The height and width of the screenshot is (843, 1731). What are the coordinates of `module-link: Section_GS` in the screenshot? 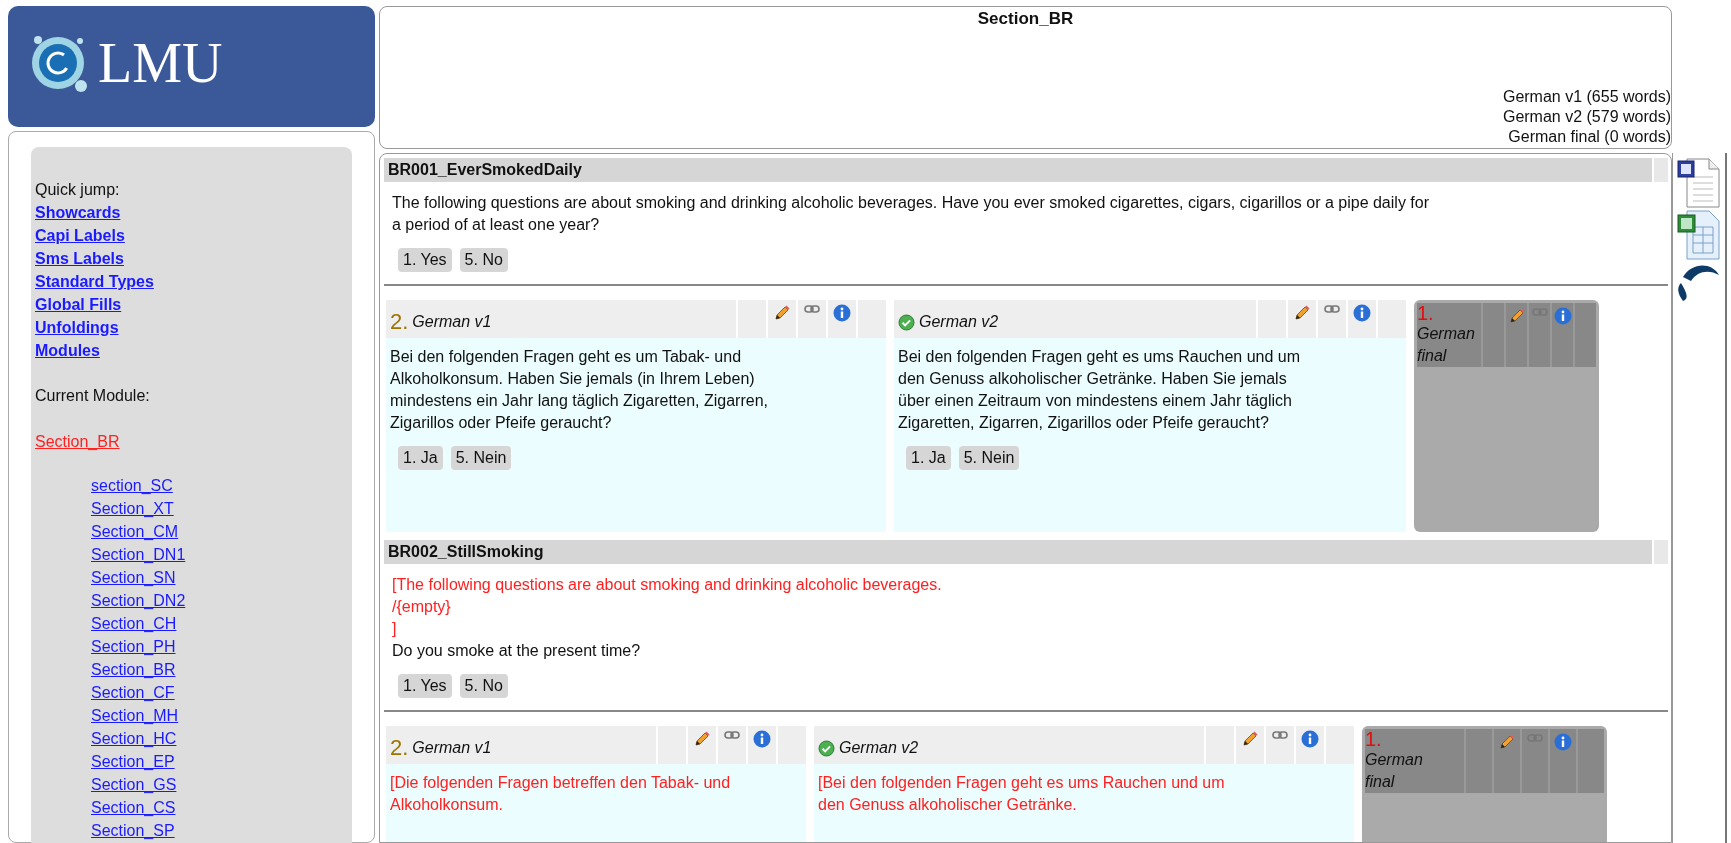 It's located at (134, 784).